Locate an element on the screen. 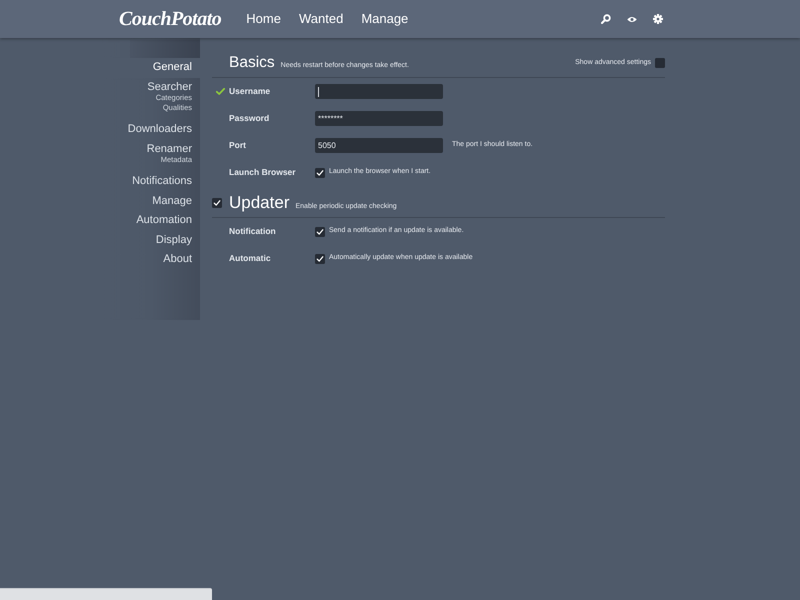 This screenshot has height=600, width=800. sidebar-top-shade is located at coordinates (165, 49).